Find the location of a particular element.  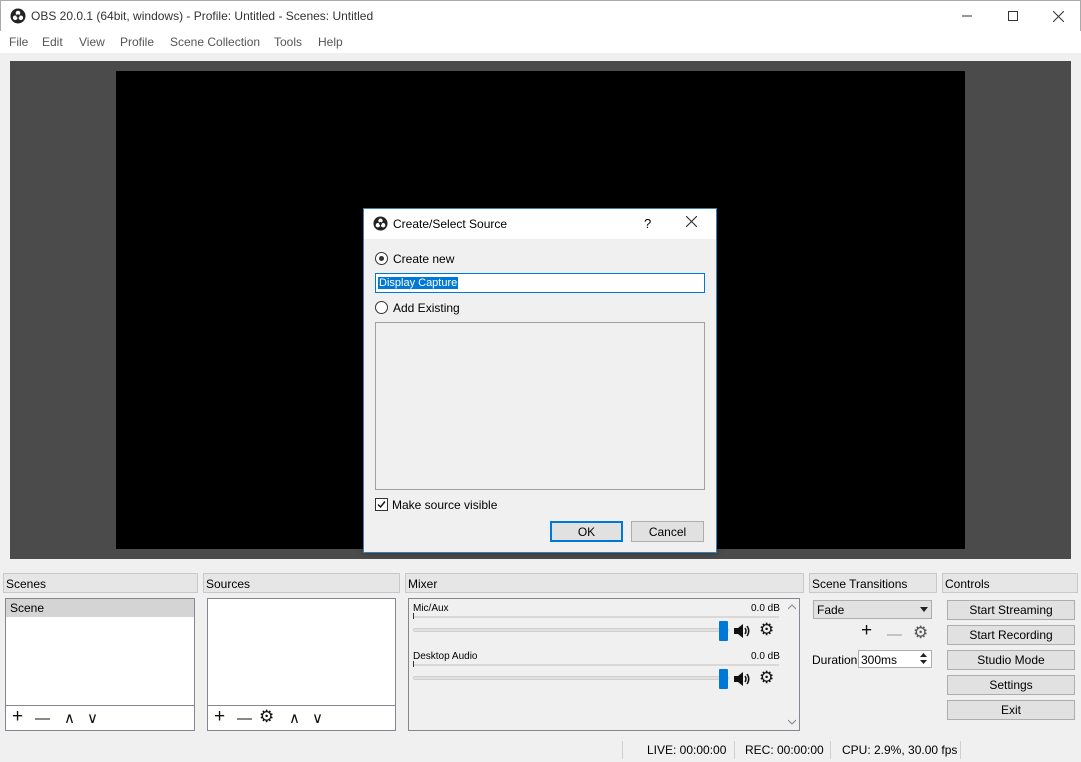

live-status: LIVE: 00:00:00 is located at coordinates (687, 750).